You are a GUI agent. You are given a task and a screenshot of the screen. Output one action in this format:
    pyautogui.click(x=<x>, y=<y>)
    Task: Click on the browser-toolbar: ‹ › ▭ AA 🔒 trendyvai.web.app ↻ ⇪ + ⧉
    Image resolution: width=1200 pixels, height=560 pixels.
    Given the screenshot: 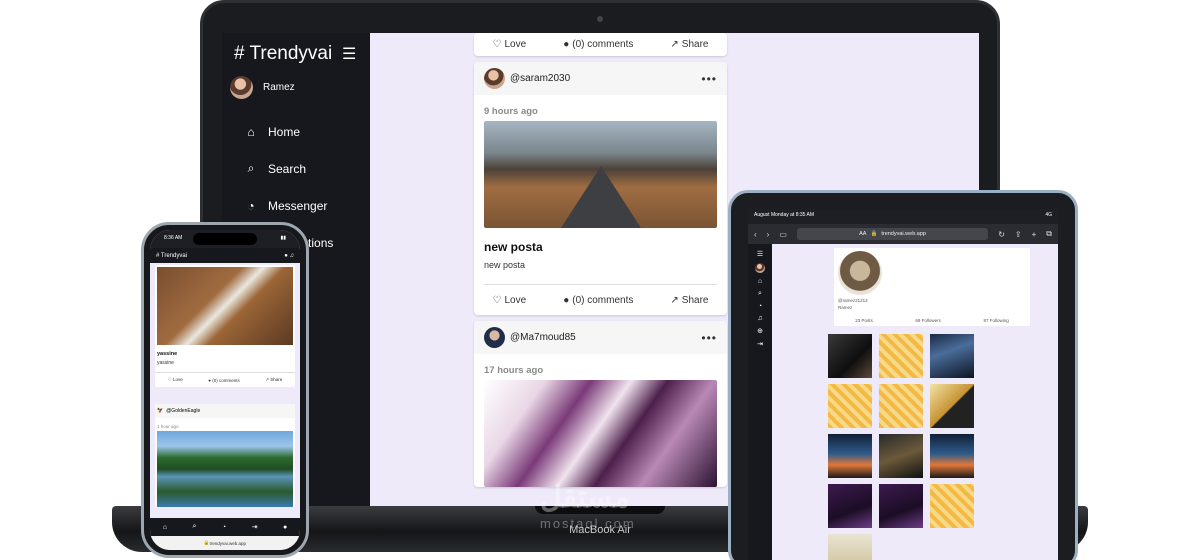 What is the action you would take?
    pyautogui.click(x=903, y=234)
    